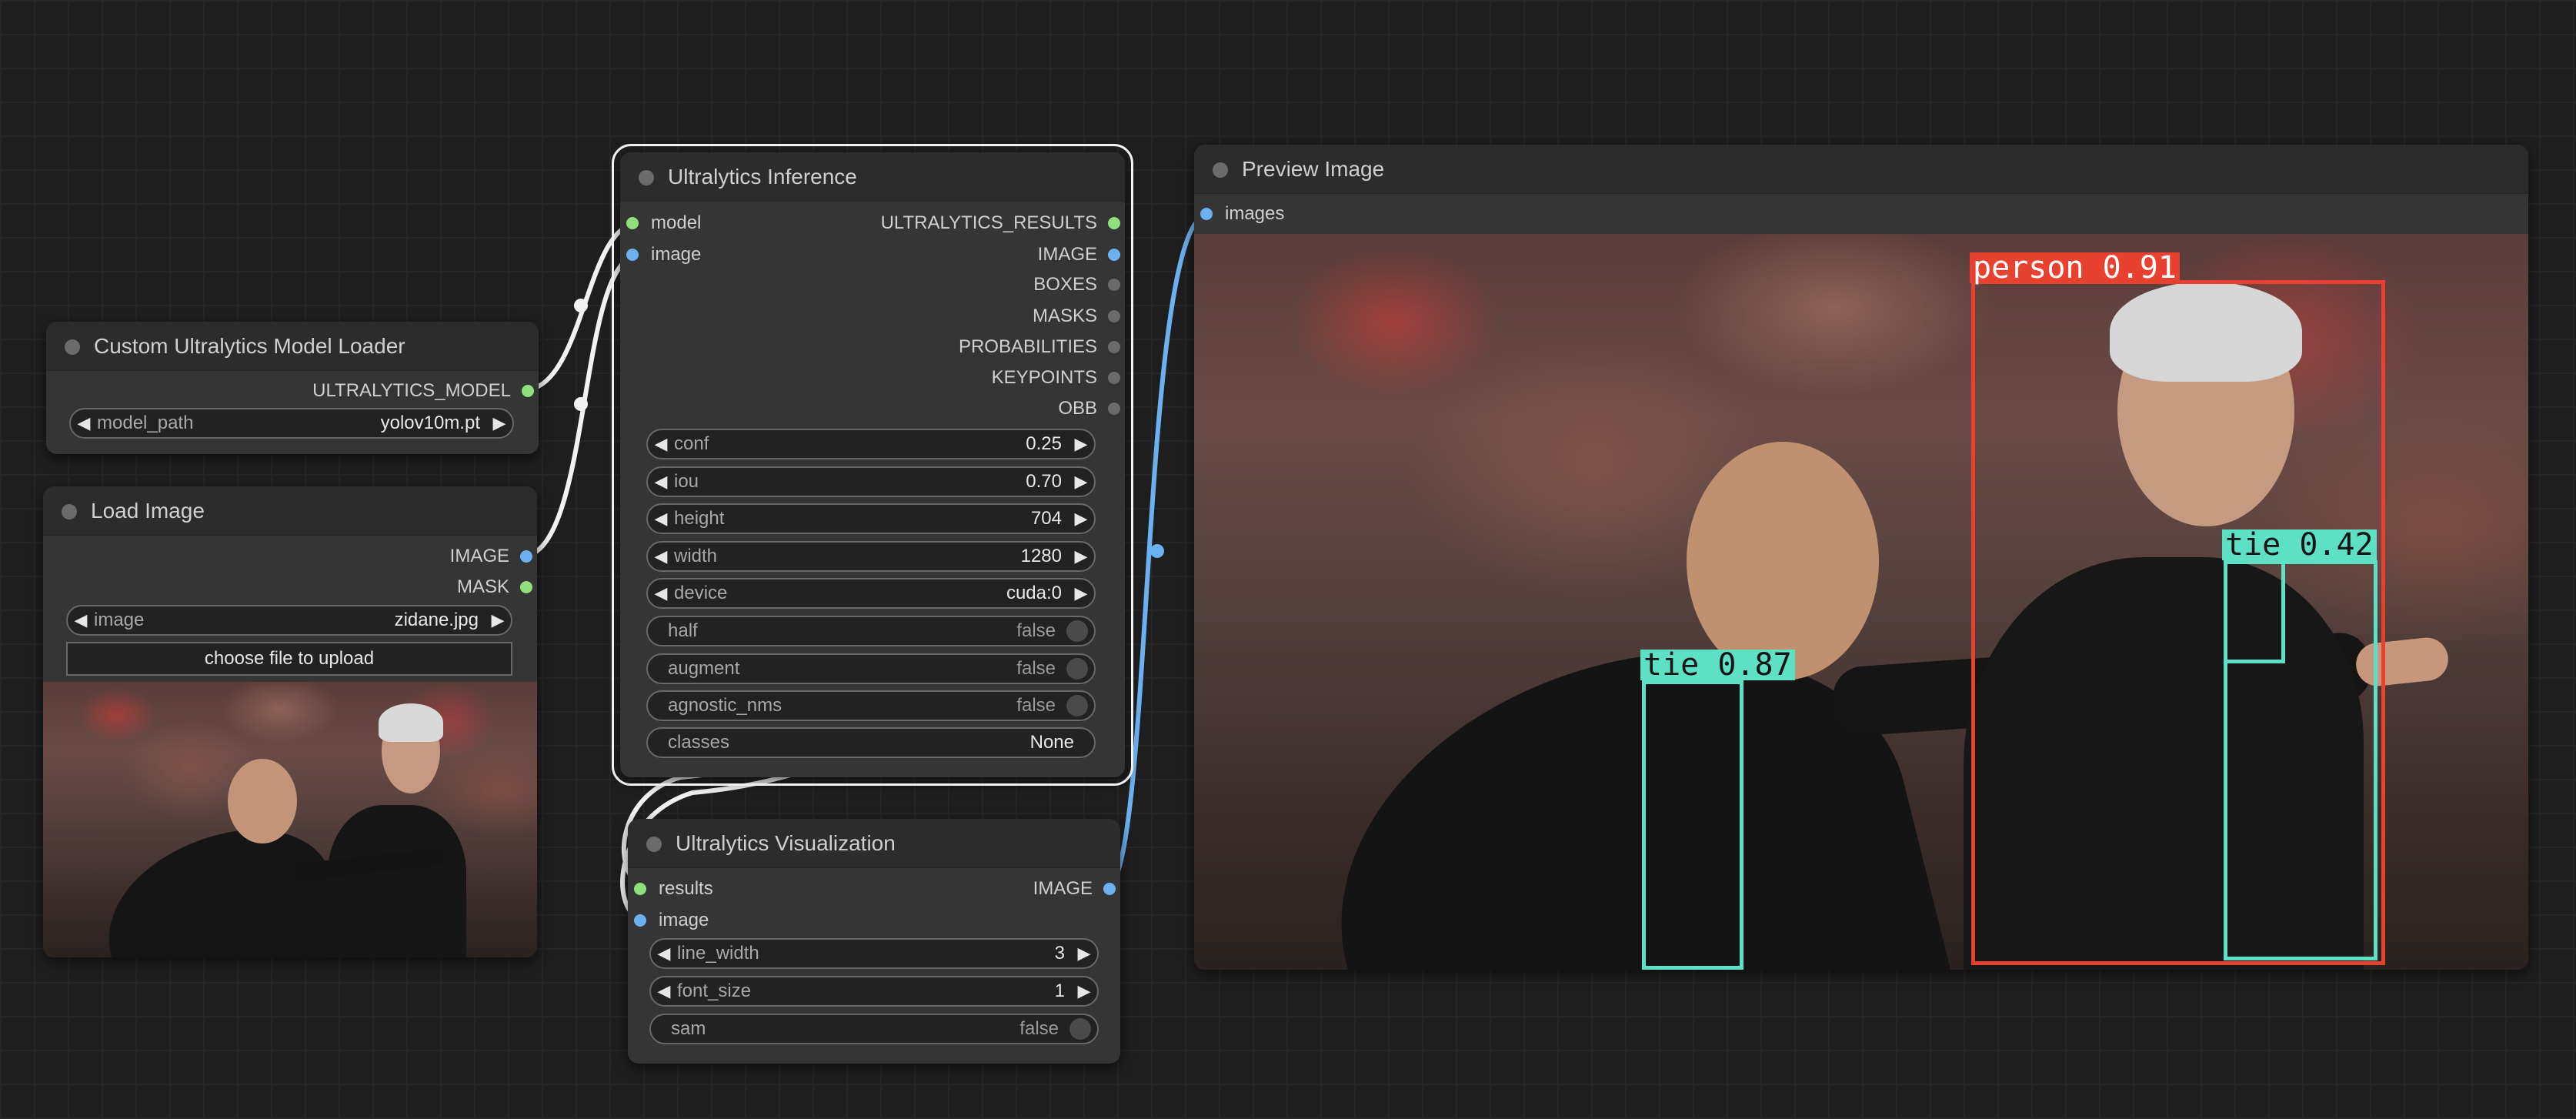 This screenshot has width=2576, height=1119. What do you see at coordinates (1050, 518) in the screenshot?
I see `height-value: 704` at bounding box center [1050, 518].